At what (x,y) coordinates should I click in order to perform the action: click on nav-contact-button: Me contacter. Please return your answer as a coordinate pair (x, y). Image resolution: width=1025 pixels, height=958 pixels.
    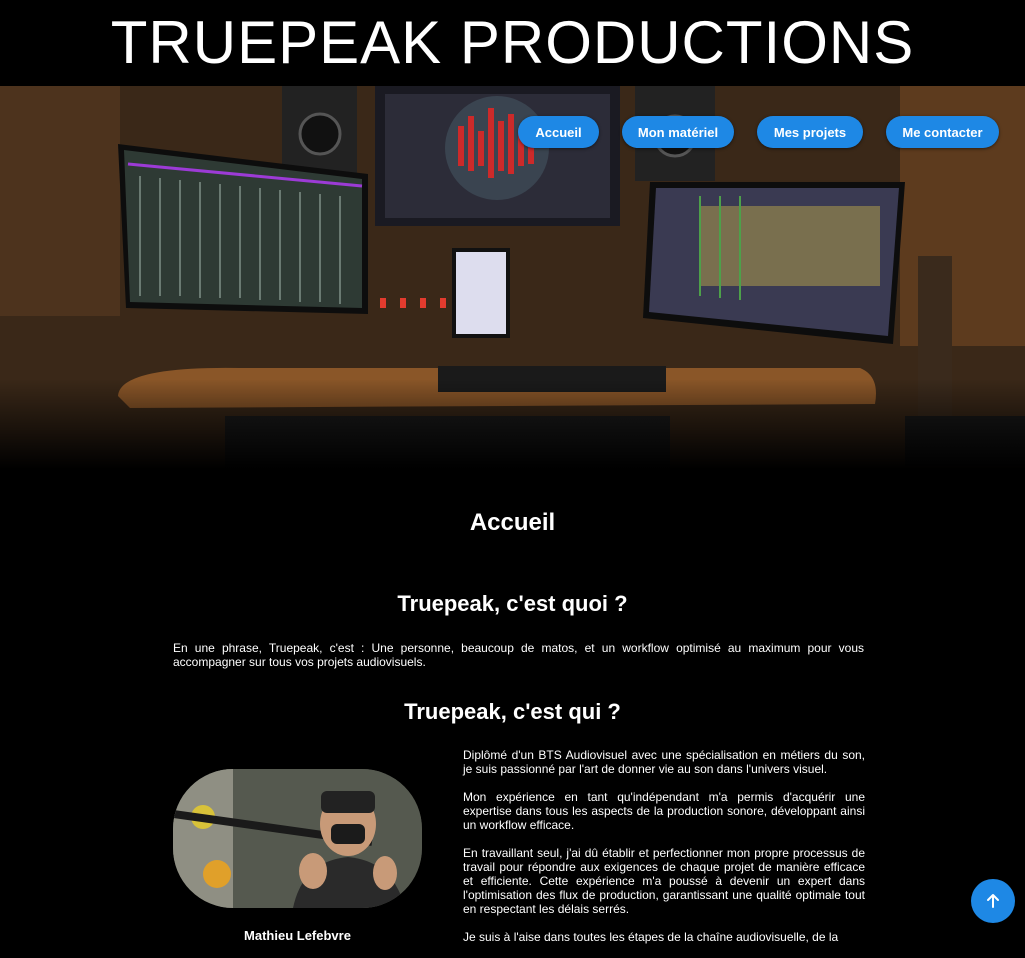
    Looking at the image, I should click on (942, 132).